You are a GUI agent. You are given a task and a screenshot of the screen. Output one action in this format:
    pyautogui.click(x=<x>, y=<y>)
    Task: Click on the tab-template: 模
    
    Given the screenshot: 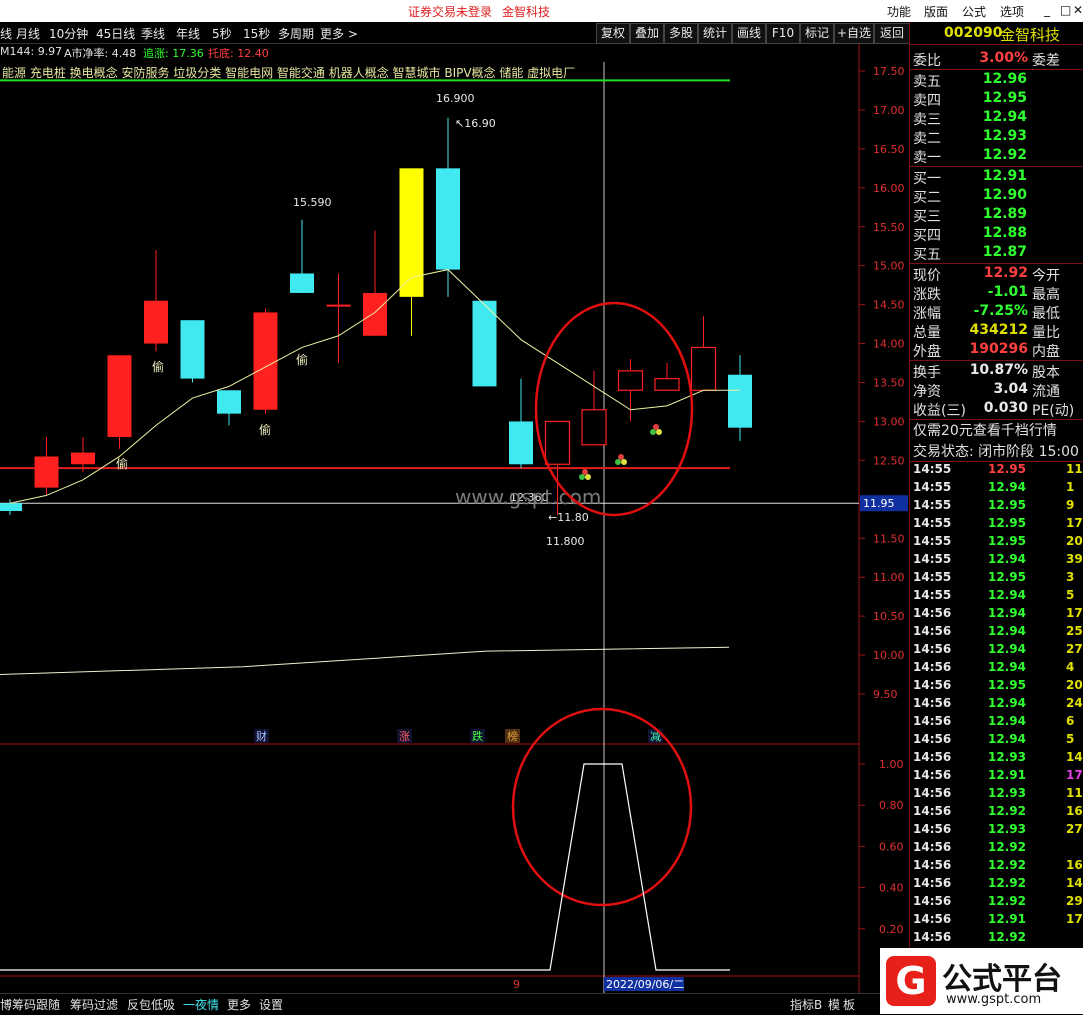 What is the action you would take?
    pyautogui.click(x=834, y=1004)
    